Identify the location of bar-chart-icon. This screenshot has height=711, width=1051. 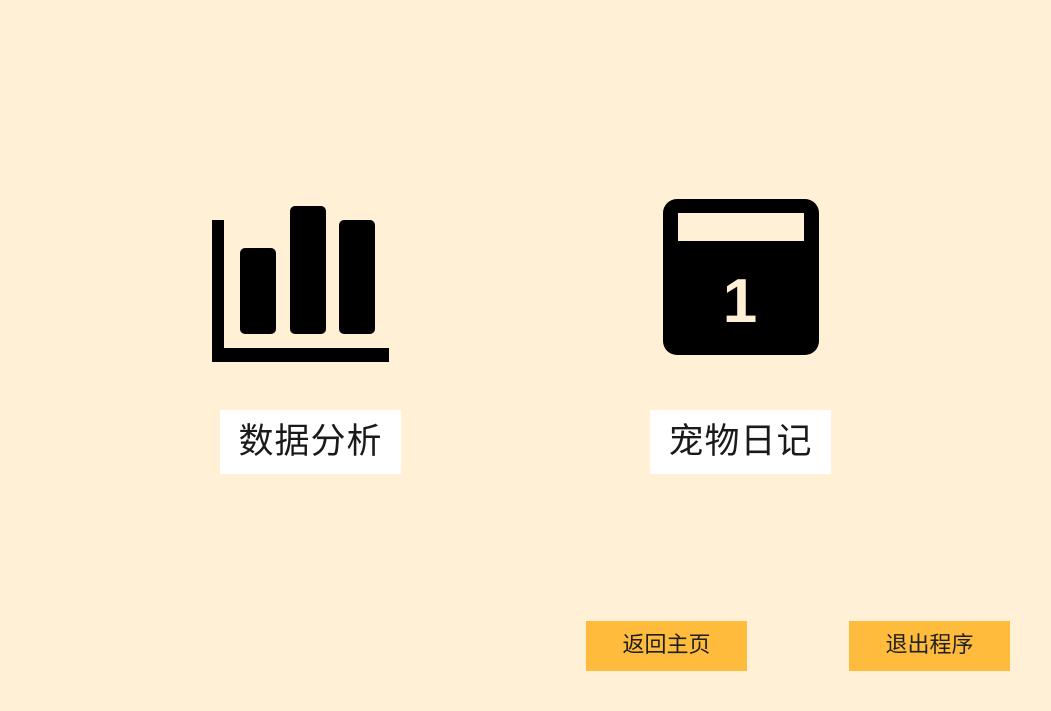
(301, 284).